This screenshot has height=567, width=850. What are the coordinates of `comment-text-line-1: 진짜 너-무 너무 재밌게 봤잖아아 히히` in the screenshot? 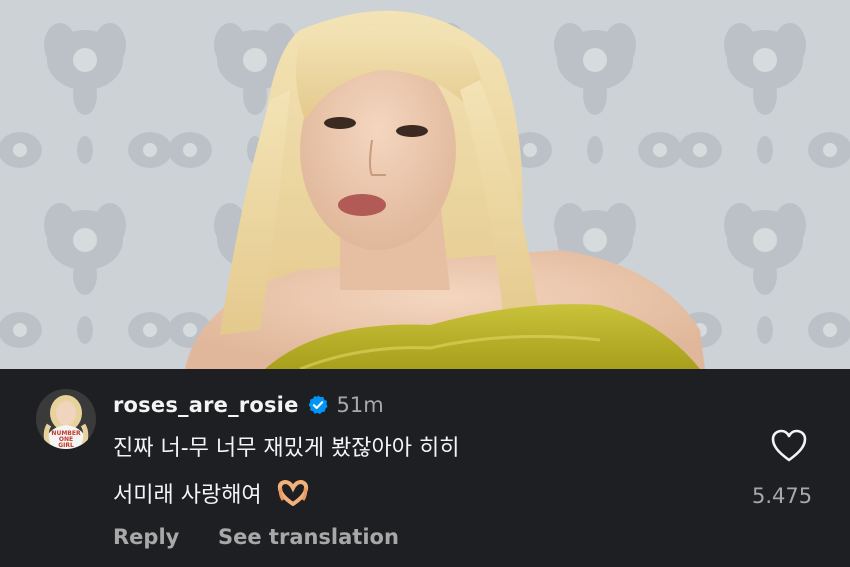 It's located at (286, 448).